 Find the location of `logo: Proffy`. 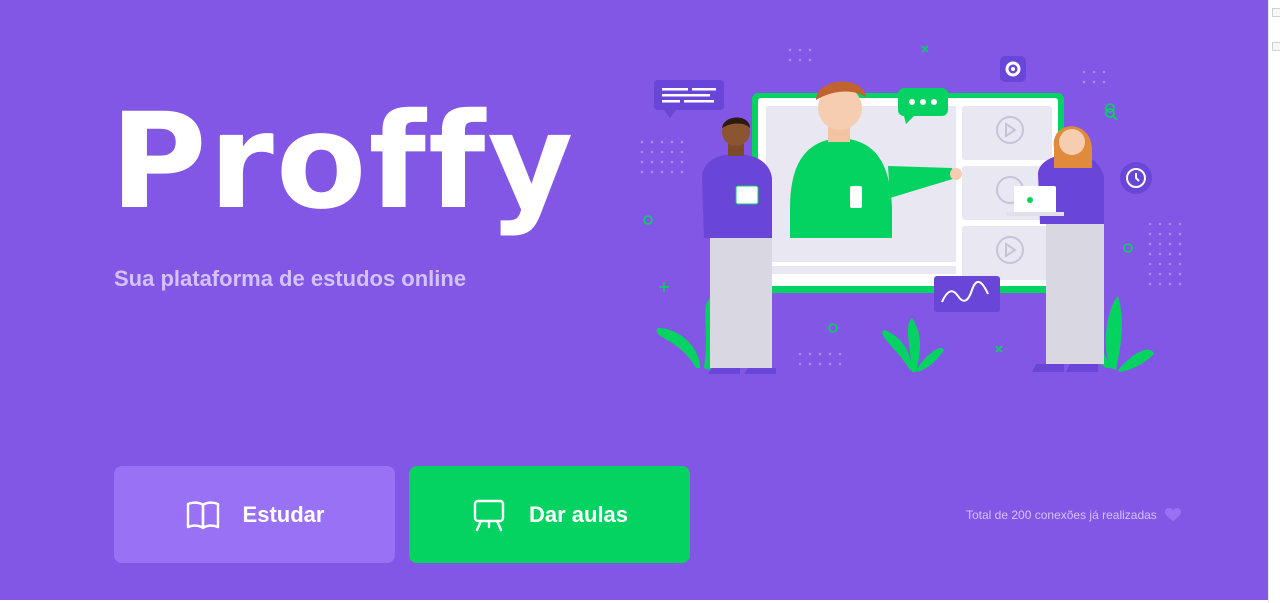

logo: Proffy is located at coordinates (343, 162).